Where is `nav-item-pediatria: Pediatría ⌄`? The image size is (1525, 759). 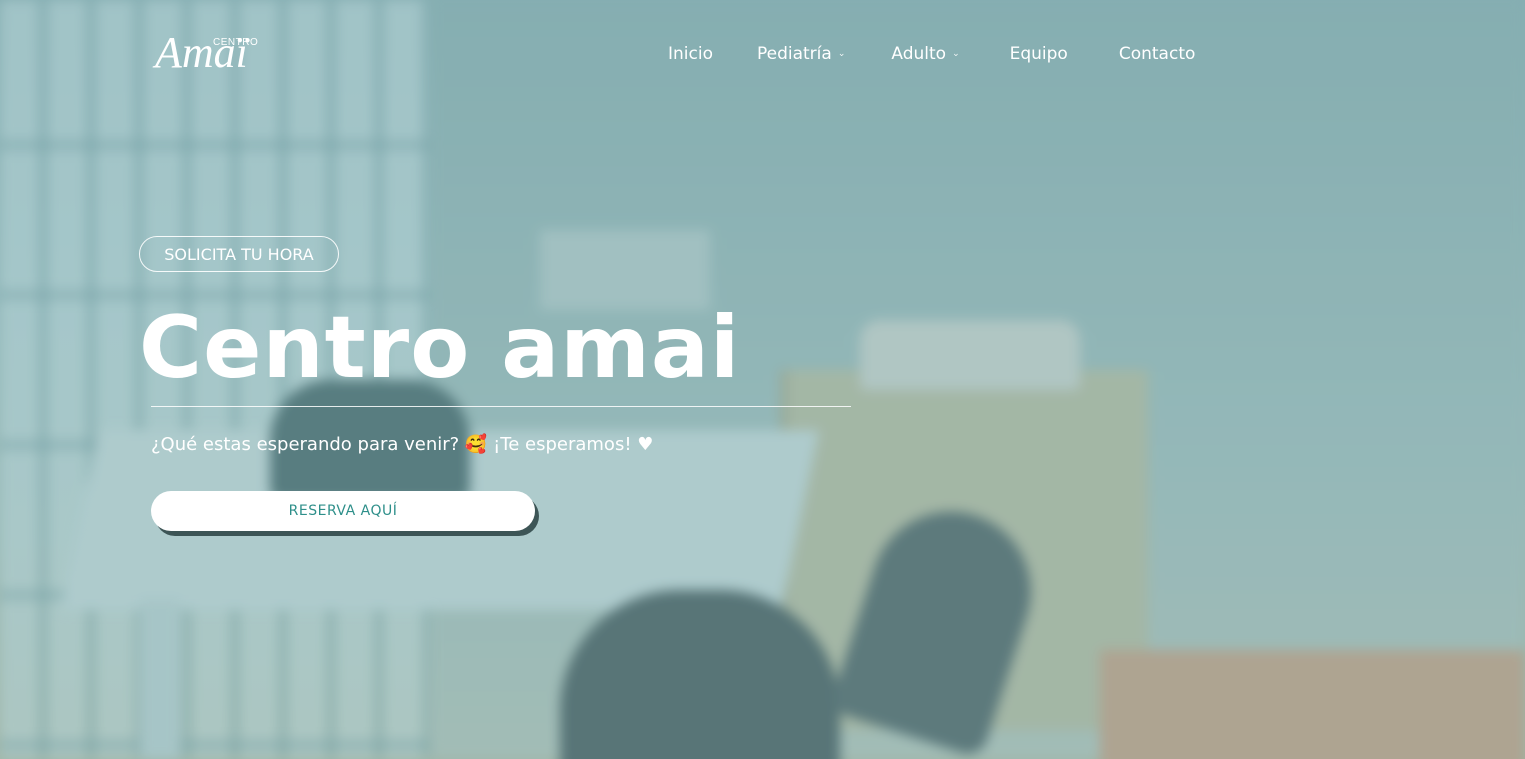
nav-item-pediatria: Pediatría ⌄ is located at coordinates (801, 54).